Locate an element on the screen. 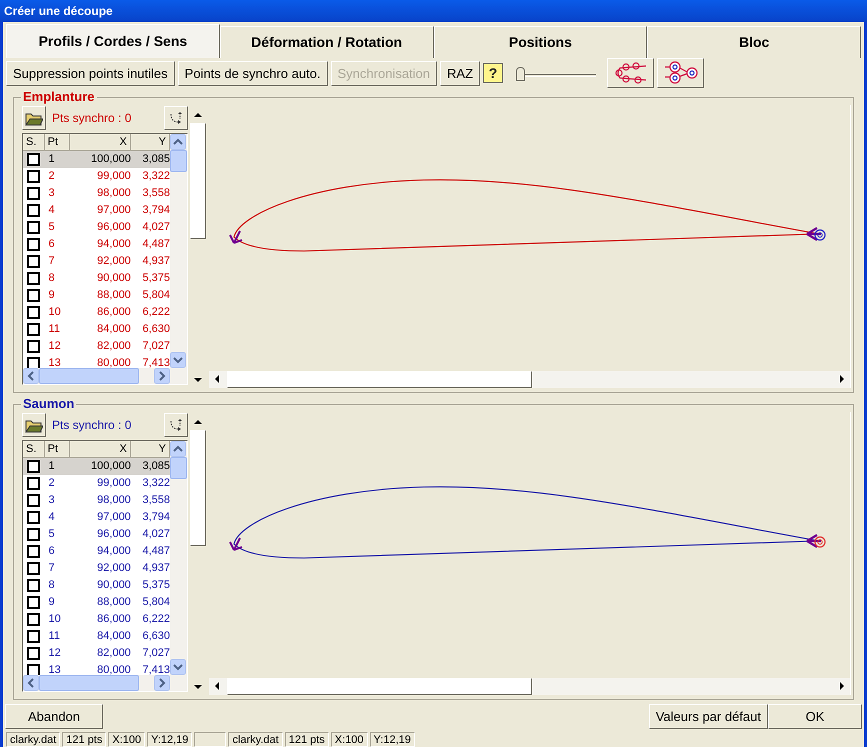 The image size is (867, 747). defaults-button: Valeurs par défaut is located at coordinates (708, 716).